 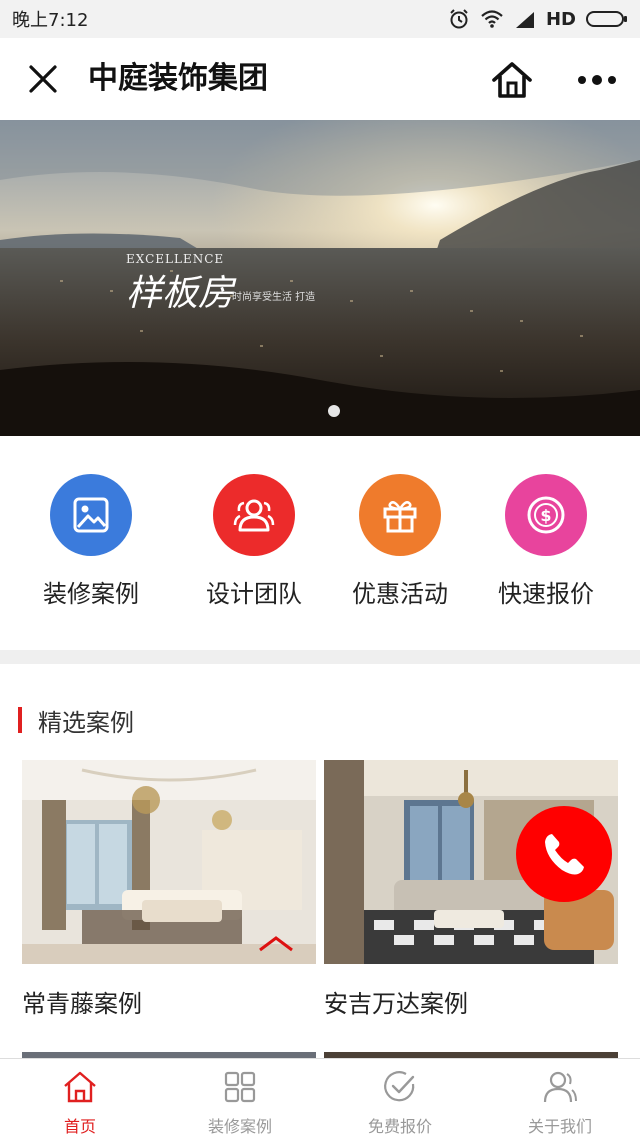 I want to click on grid-icon, so click(x=240, y=1087).